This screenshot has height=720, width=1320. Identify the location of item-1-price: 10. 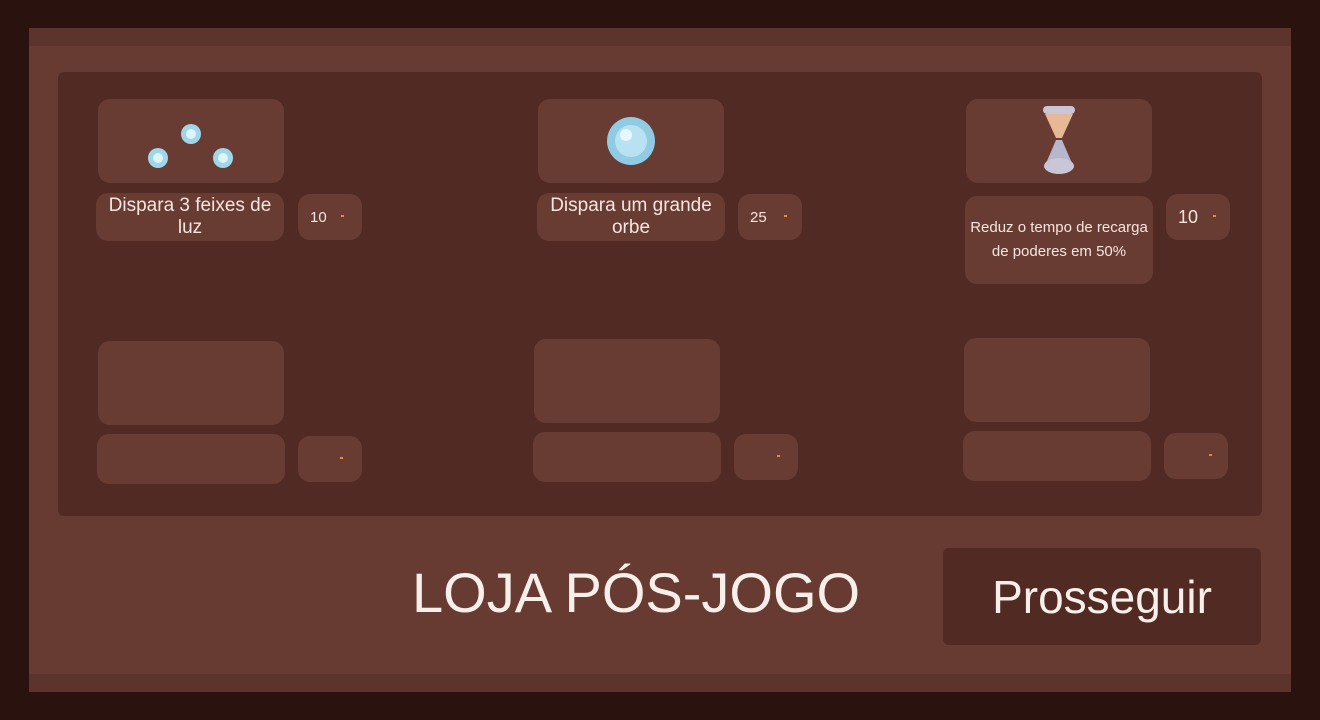
(318, 217).